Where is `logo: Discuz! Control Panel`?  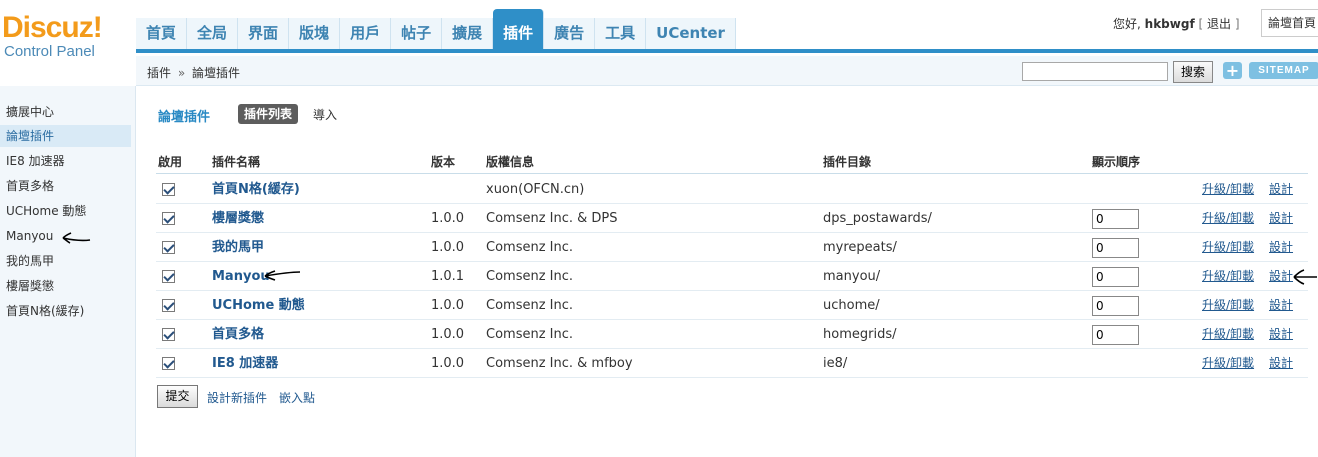
logo: Discuz! Control Panel is located at coordinates (67, 36).